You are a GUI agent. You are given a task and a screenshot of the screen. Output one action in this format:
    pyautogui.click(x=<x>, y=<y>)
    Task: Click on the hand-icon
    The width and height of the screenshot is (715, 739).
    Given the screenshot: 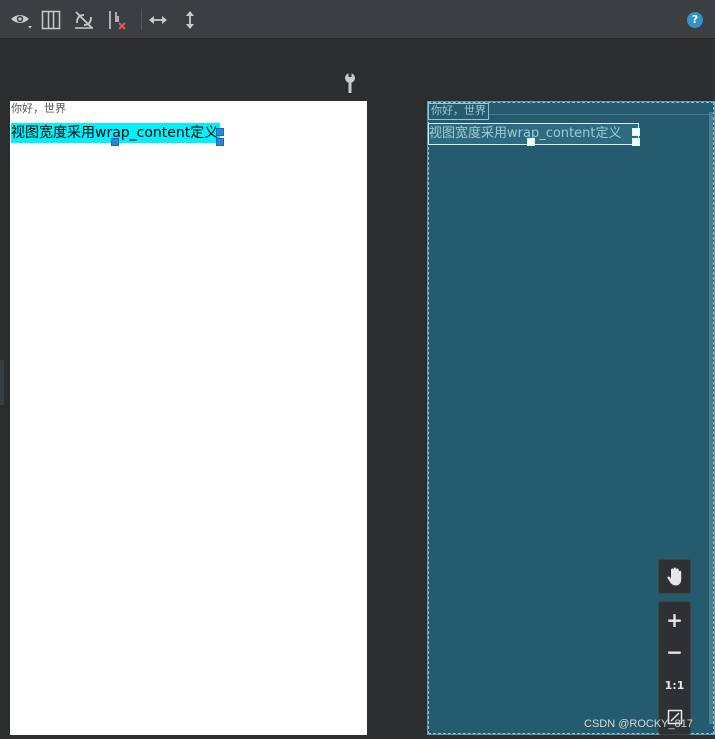 What is the action you would take?
    pyautogui.click(x=673, y=576)
    